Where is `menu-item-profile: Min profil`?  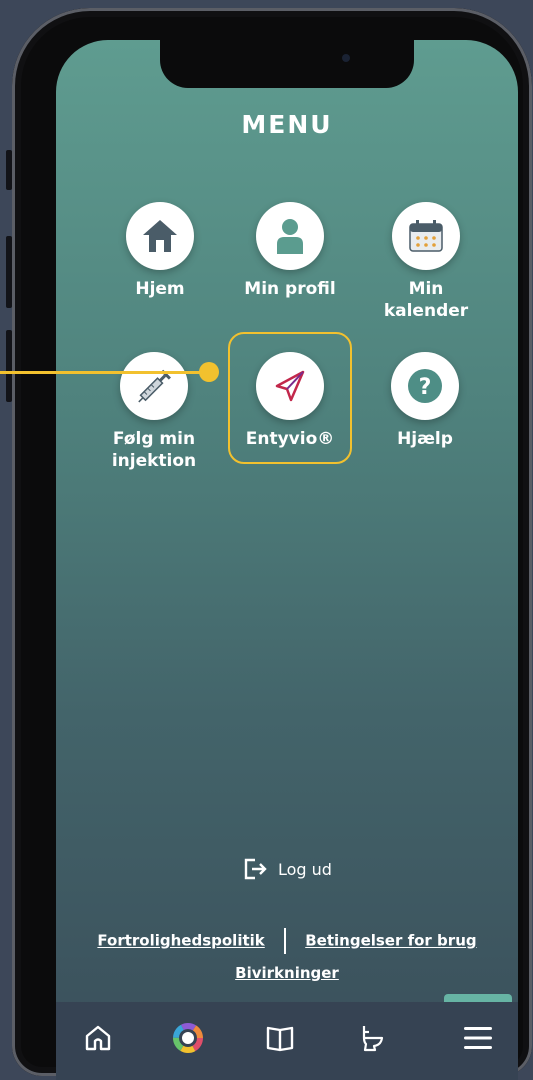 menu-item-profile: Min profil is located at coordinates (290, 251).